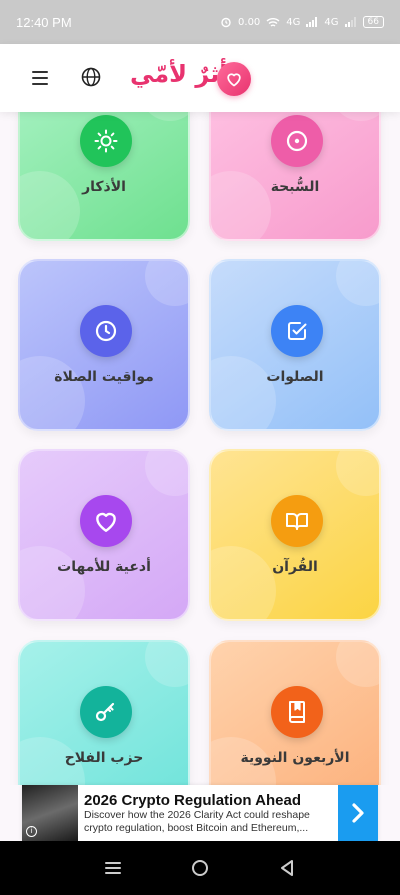 This screenshot has width=400, height=895. I want to click on recents-icon, so click(113, 868).